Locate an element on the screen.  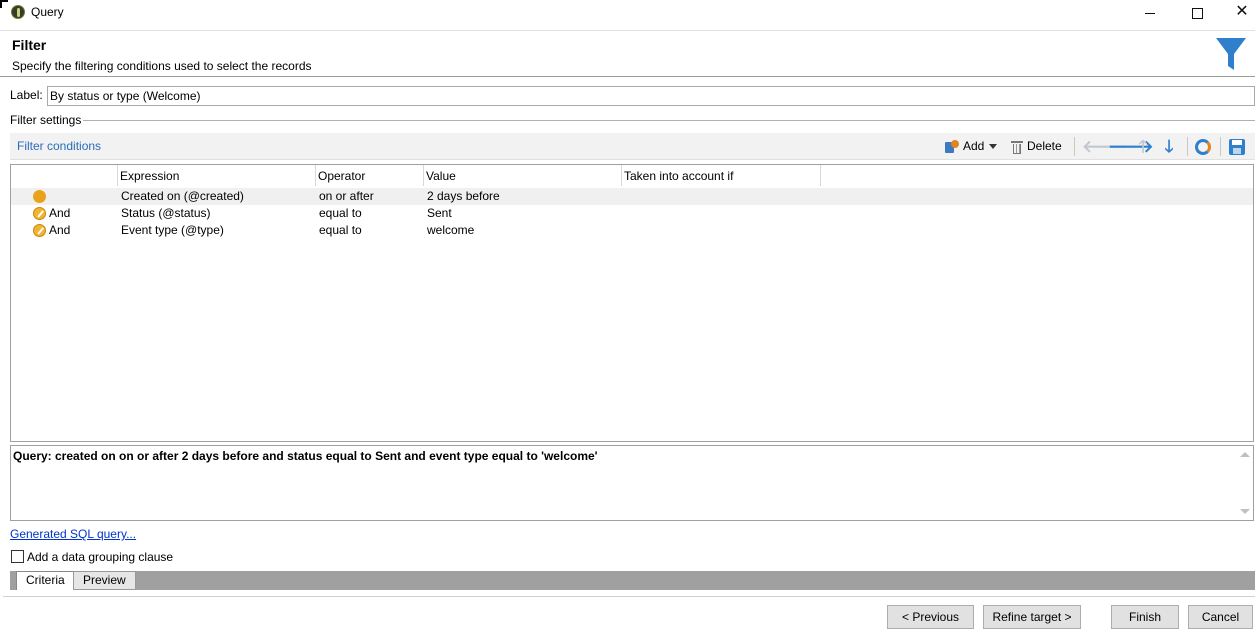
arrow-right-icon: 🡒 is located at coordinates (1131, 147).